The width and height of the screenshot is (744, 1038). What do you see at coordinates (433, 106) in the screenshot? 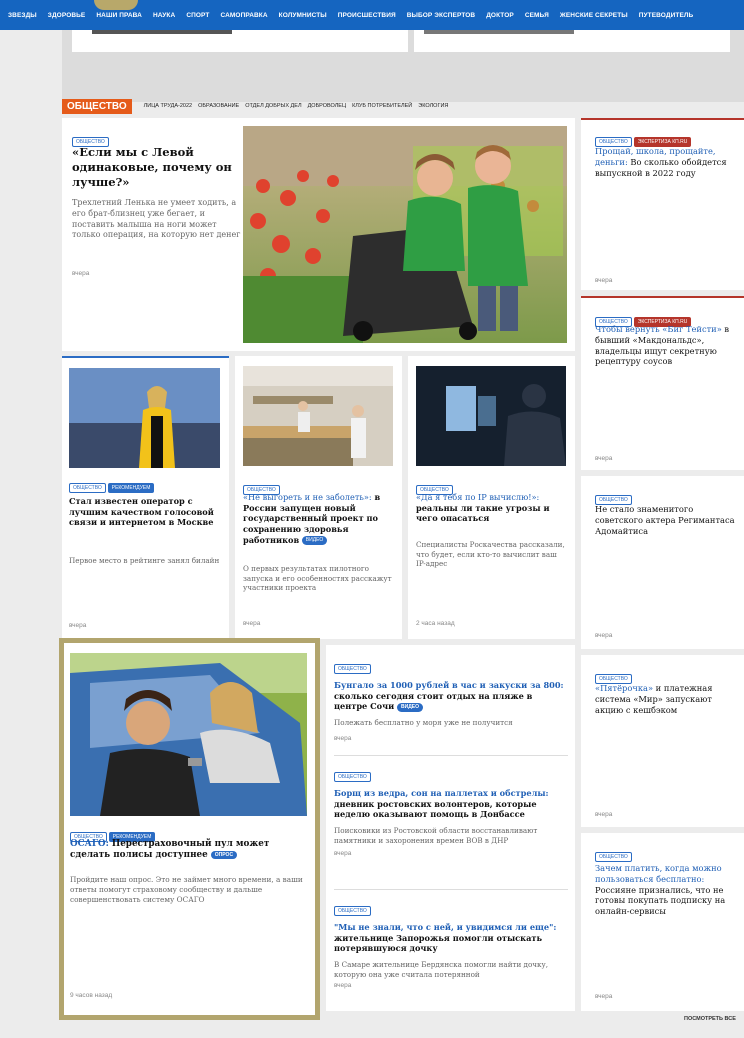
I see `subnav-link: ЭКОЛОГИЯ` at bounding box center [433, 106].